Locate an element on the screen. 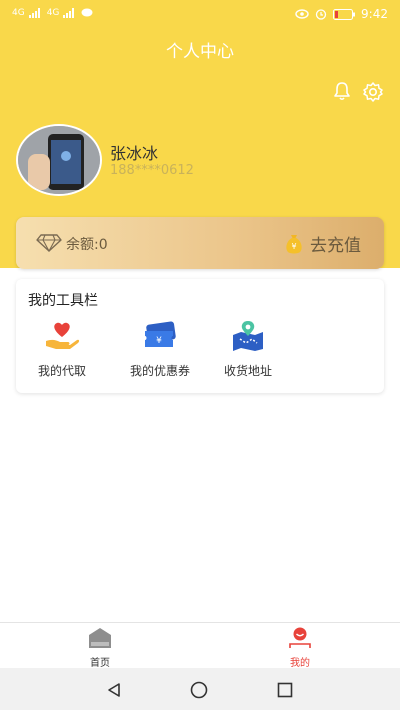  network-badge: 4G is located at coordinates (18, 13).